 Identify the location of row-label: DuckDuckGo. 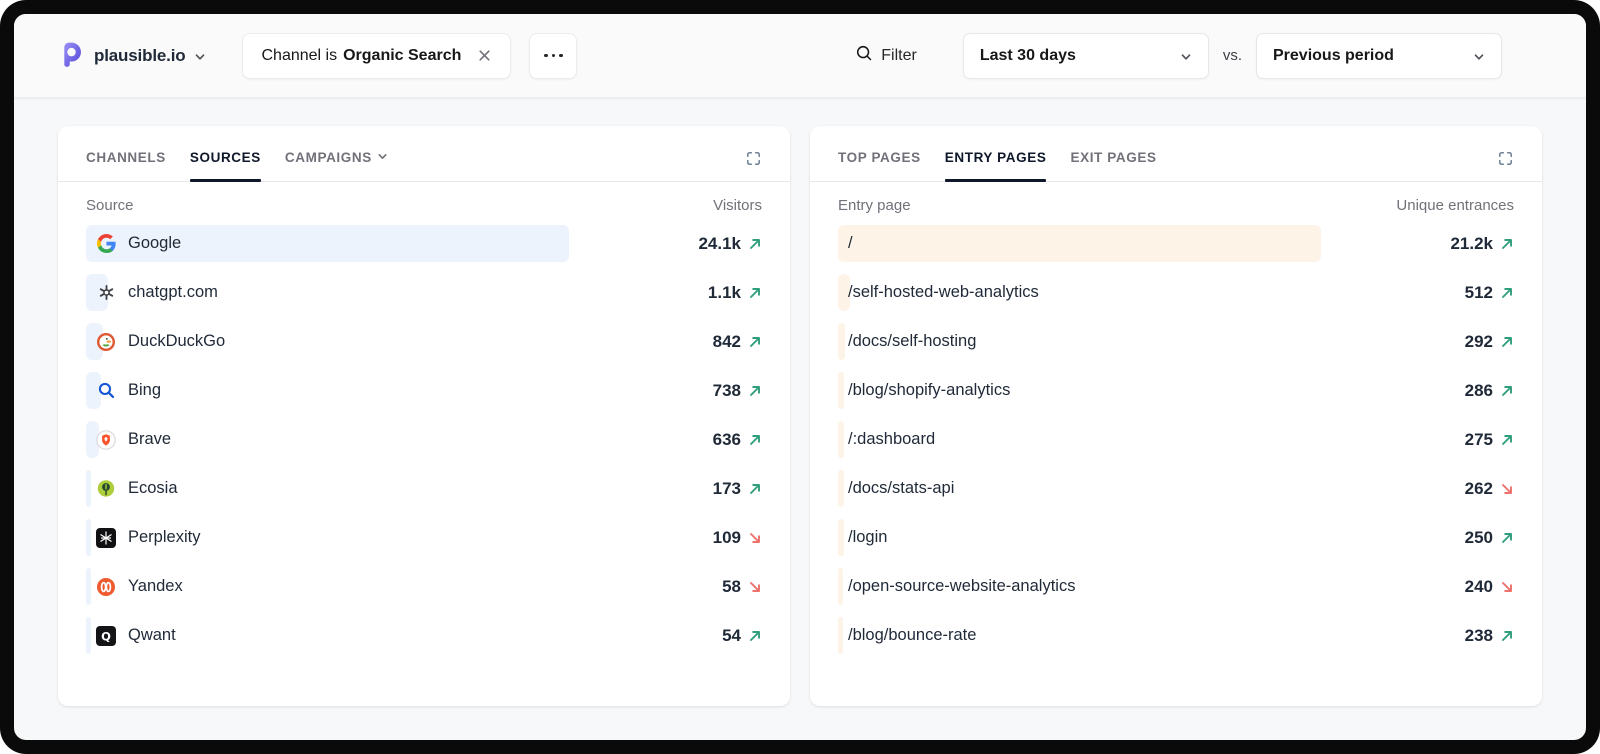
(155, 342).